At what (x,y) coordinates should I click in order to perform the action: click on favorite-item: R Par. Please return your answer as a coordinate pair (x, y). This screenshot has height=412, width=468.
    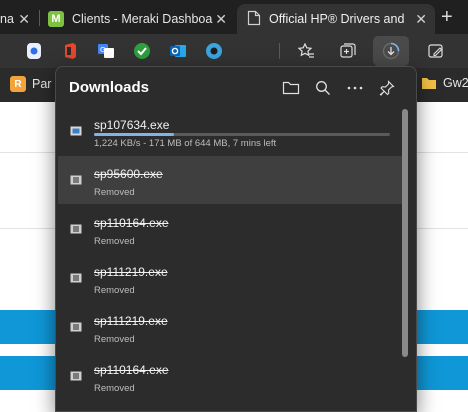
    Looking at the image, I should click on (30, 84).